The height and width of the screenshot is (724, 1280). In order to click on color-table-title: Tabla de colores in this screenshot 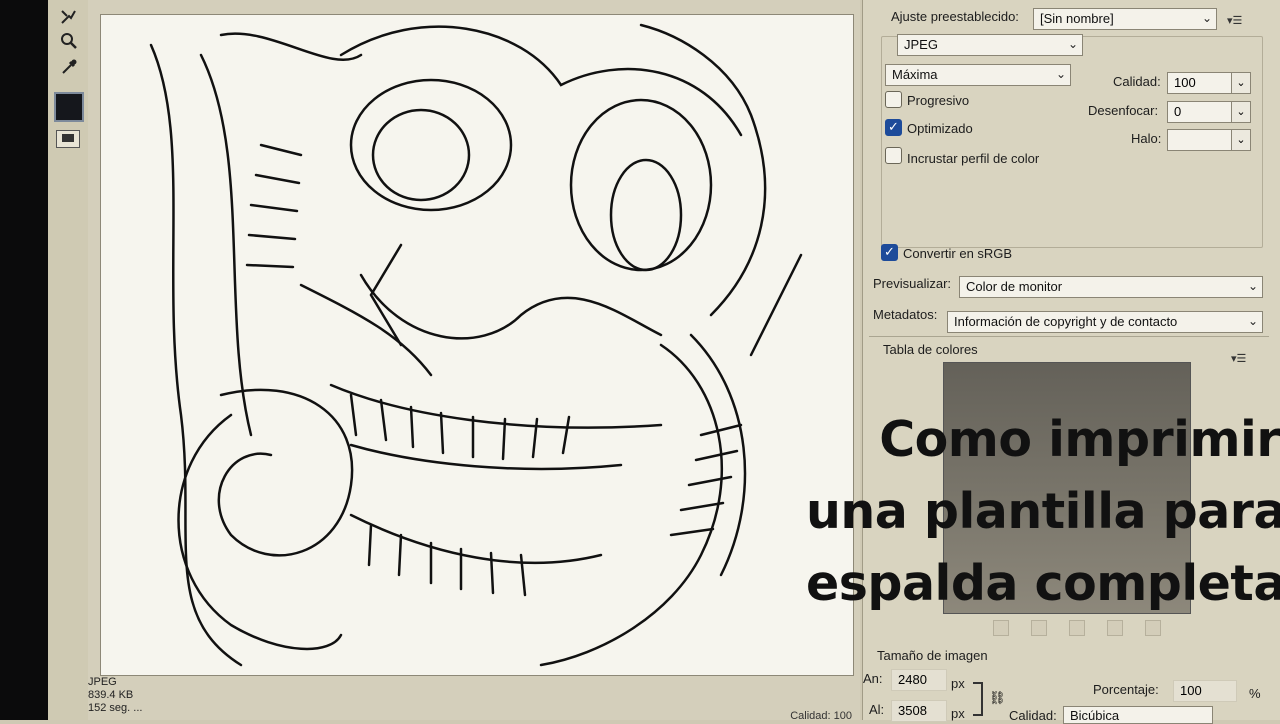, I will do `click(930, 349)`.